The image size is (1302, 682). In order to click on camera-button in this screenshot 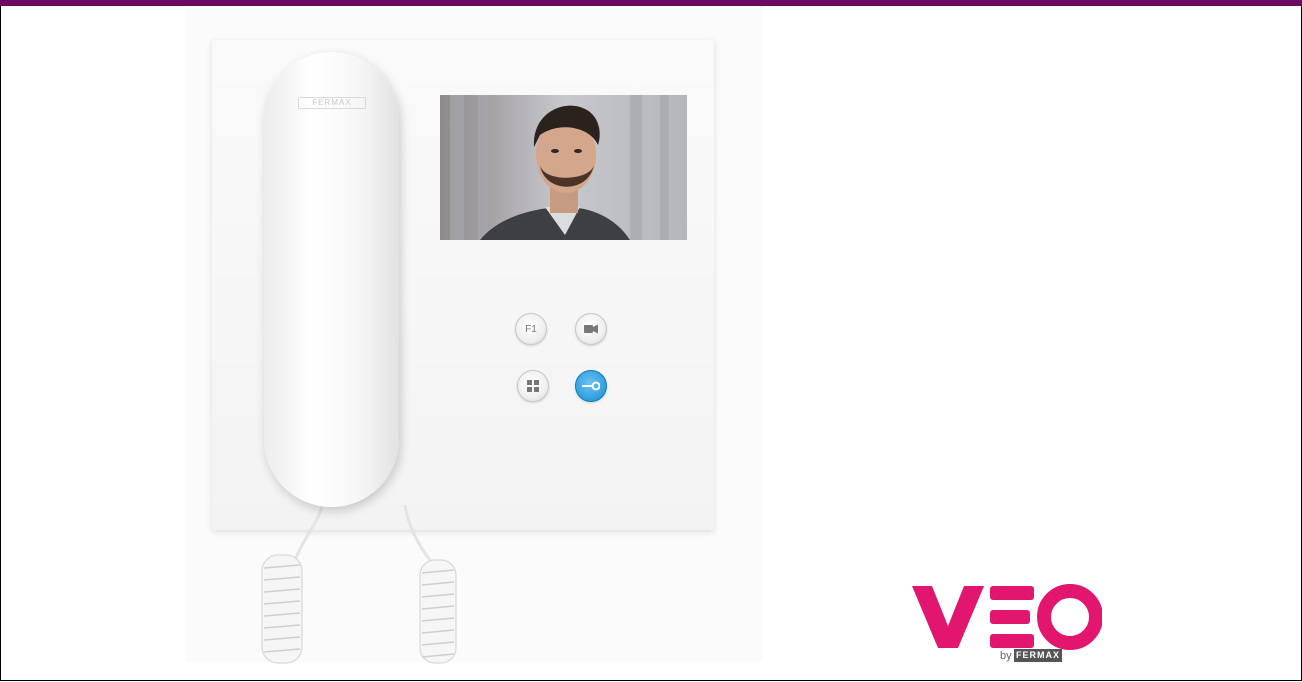, I will do `click(591, 329)`.